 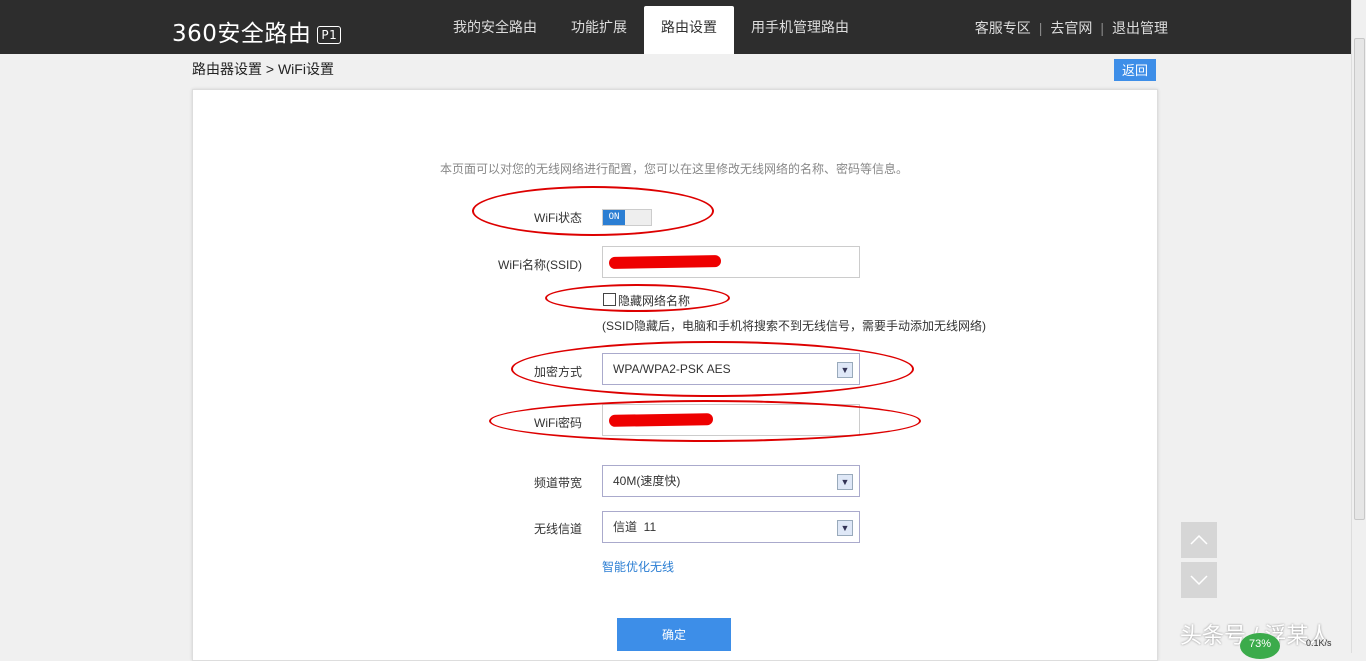 What do you see at coordinates (665, 262) in the screenshot?
I see `redaction-mark` at bounding box center [665, 262].